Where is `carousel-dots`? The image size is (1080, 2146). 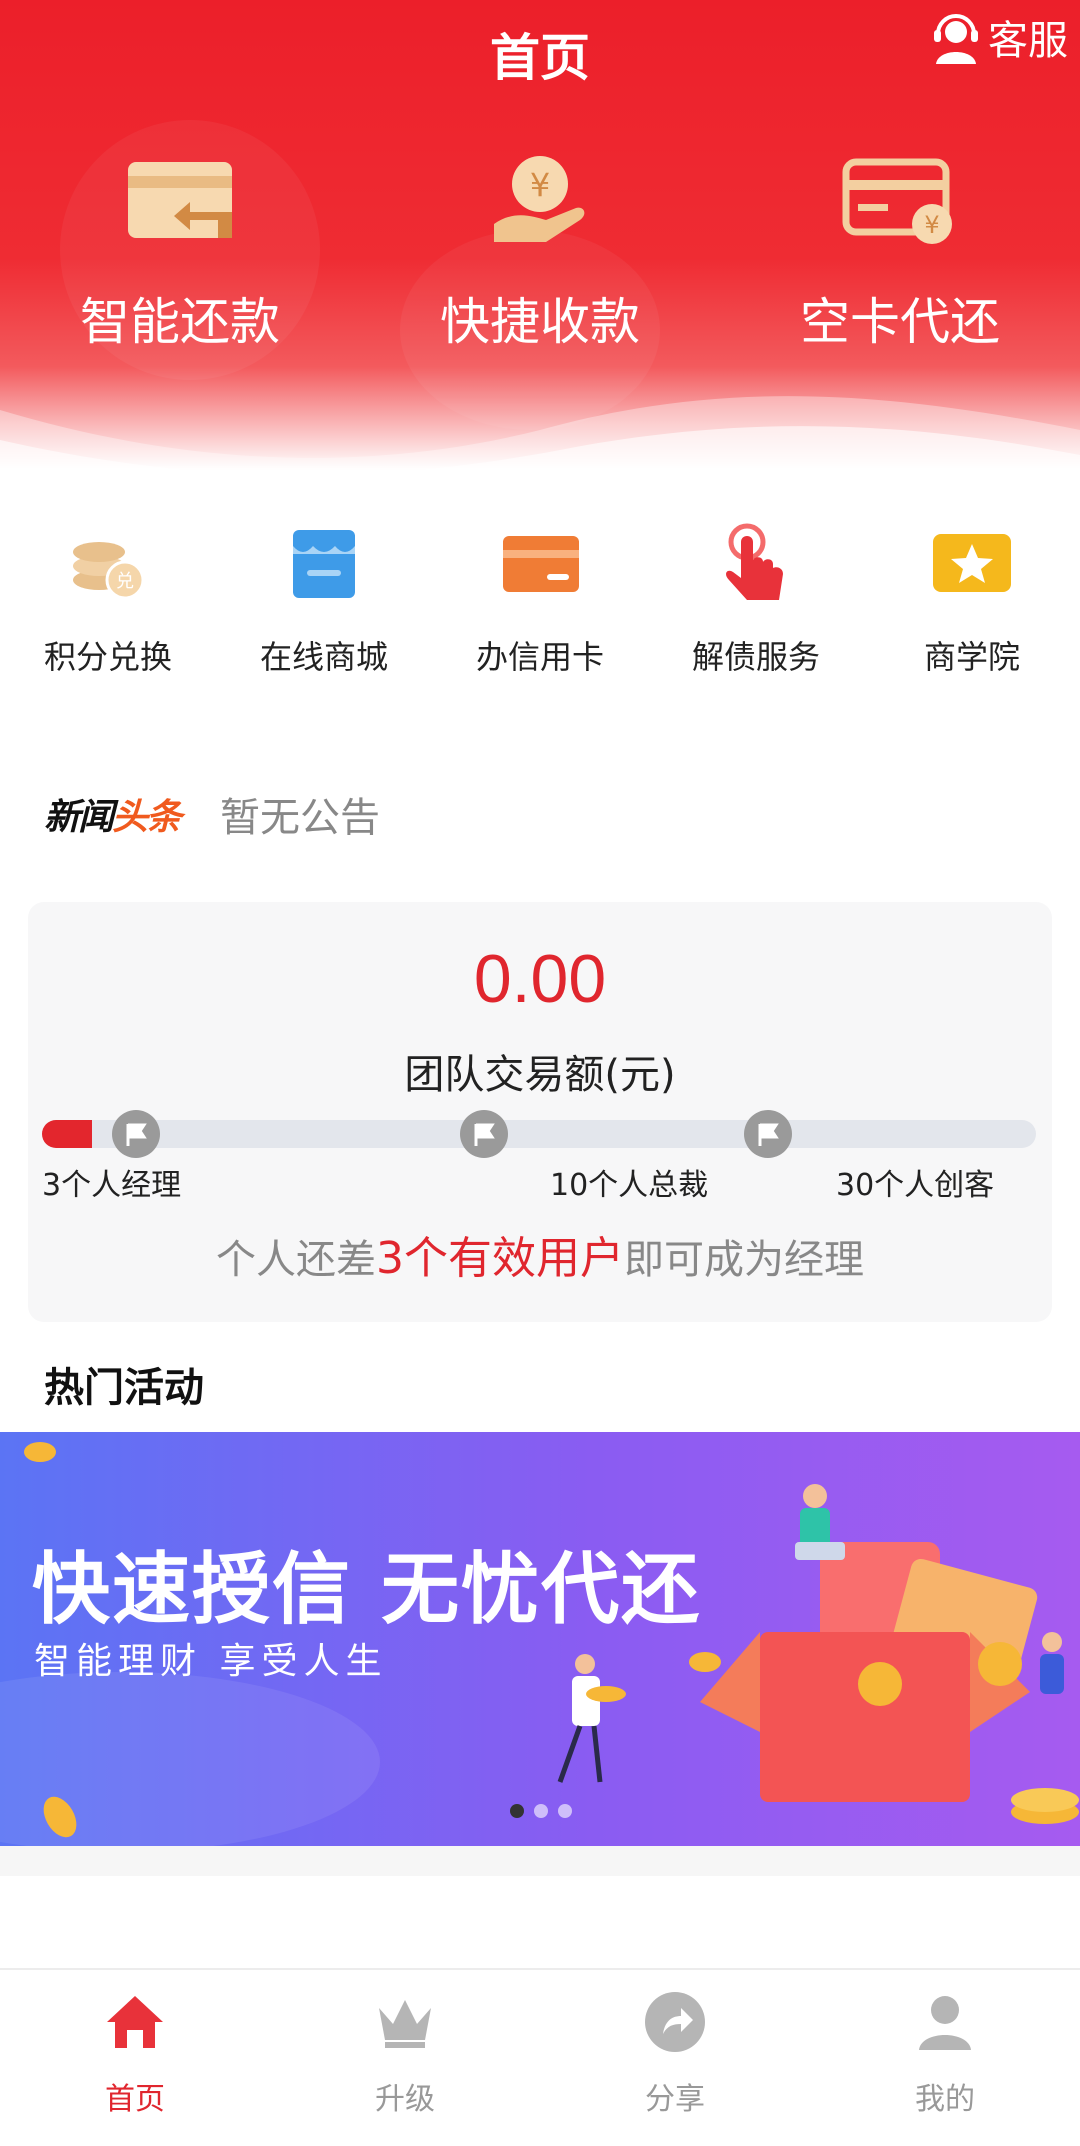
carousel-dots is located at coordinates (541, 1811).